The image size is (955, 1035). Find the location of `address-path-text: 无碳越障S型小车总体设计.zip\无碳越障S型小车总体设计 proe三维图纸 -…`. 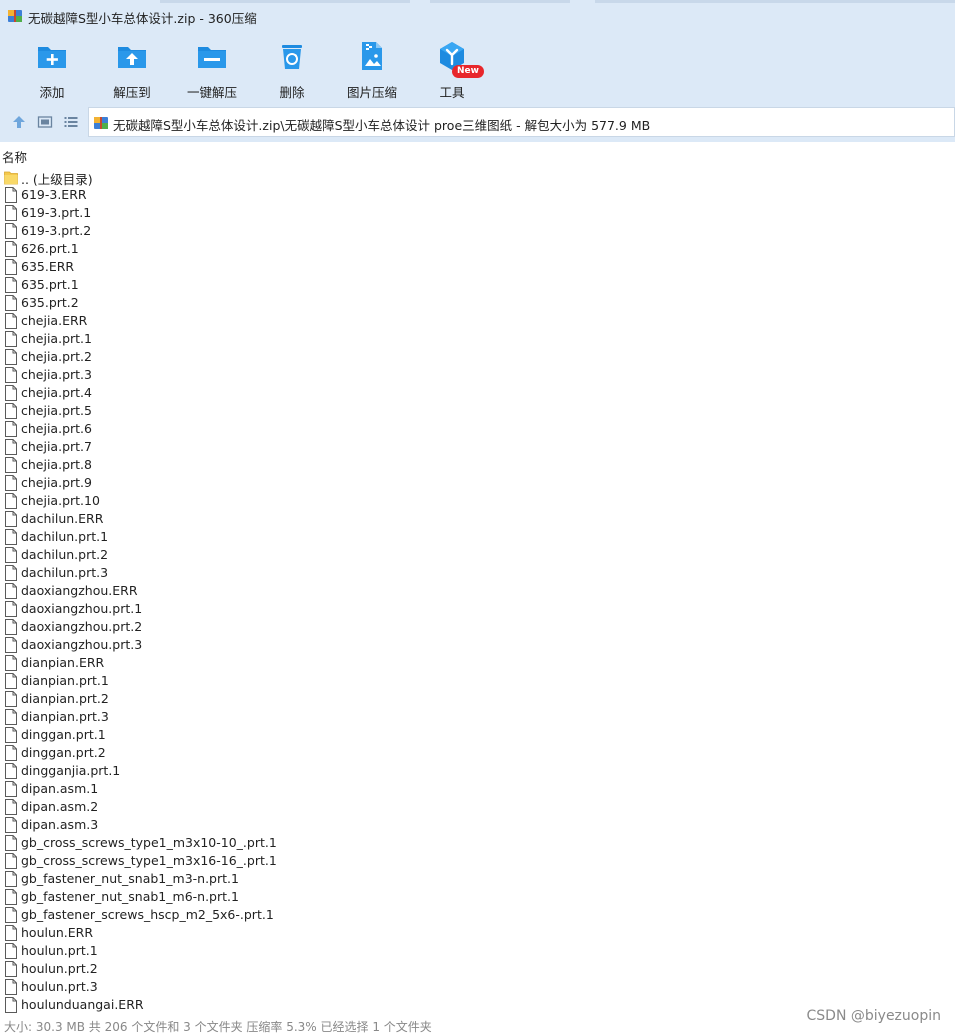

address-path-text: 无碳越障S型小车总体设计.zip\无碳越障S型小车总体设计 proe三维图纸 -… is located at coordinates (382, 125).